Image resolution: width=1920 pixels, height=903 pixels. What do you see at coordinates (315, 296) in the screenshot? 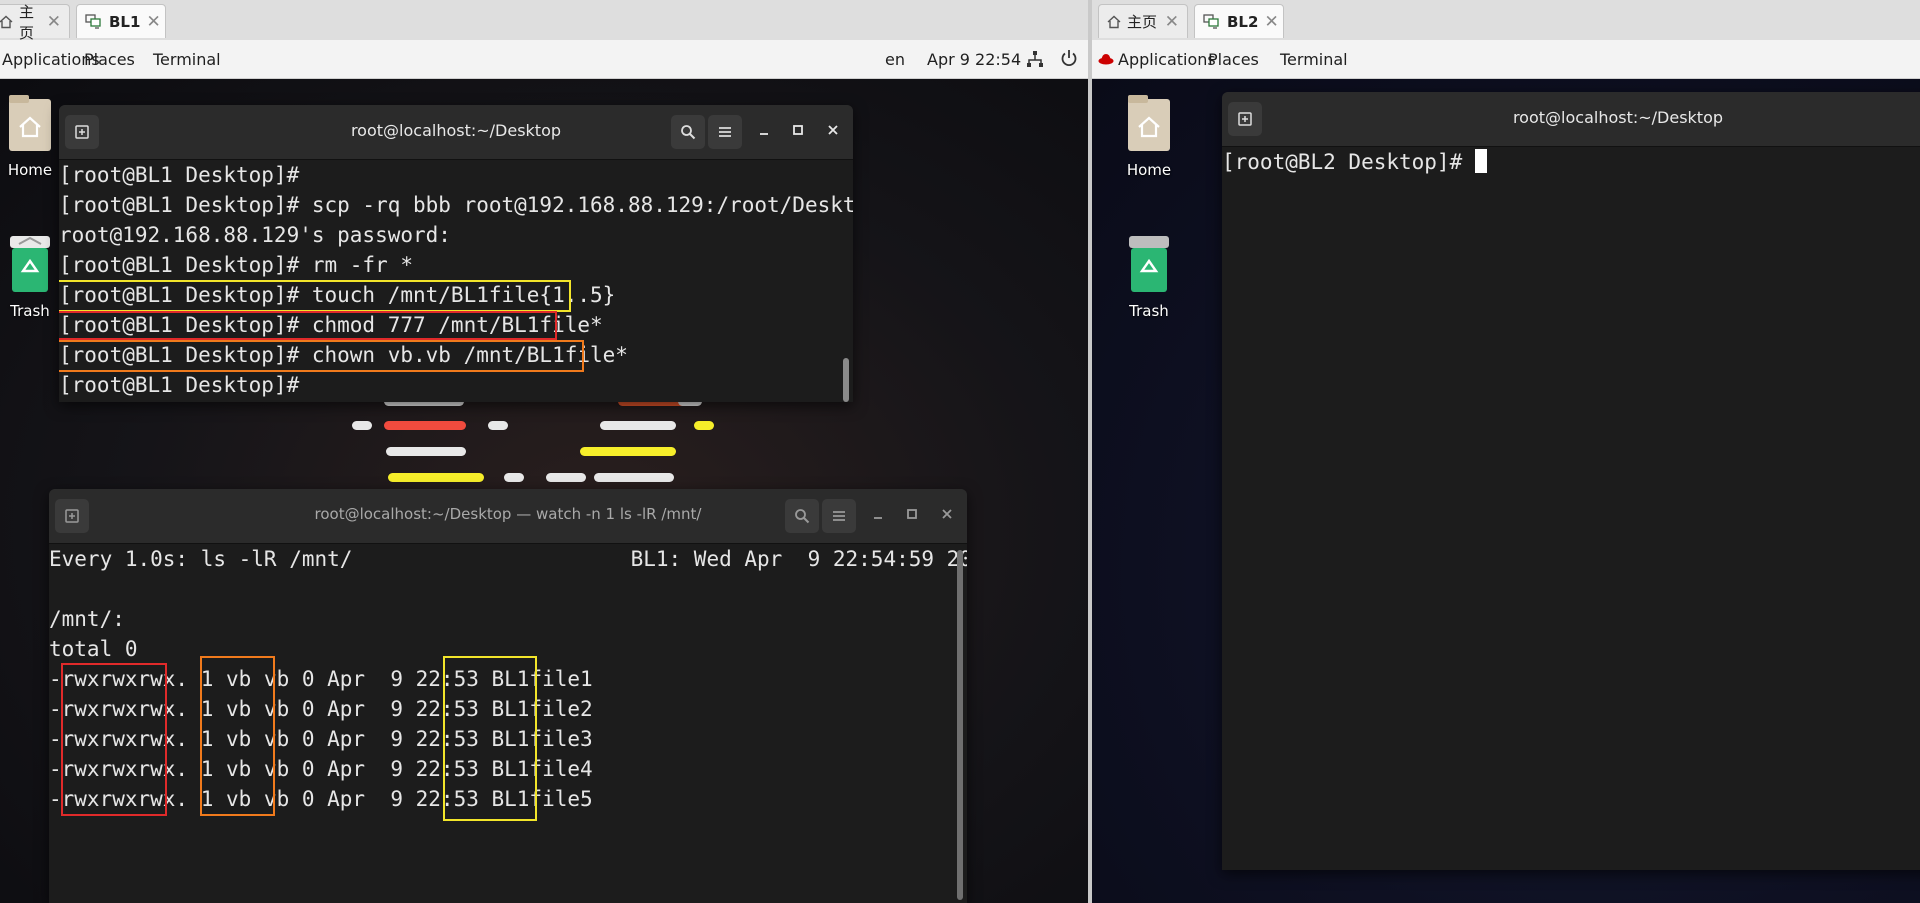
I see `highlight-touch-command` at bounding box center [315, 296].